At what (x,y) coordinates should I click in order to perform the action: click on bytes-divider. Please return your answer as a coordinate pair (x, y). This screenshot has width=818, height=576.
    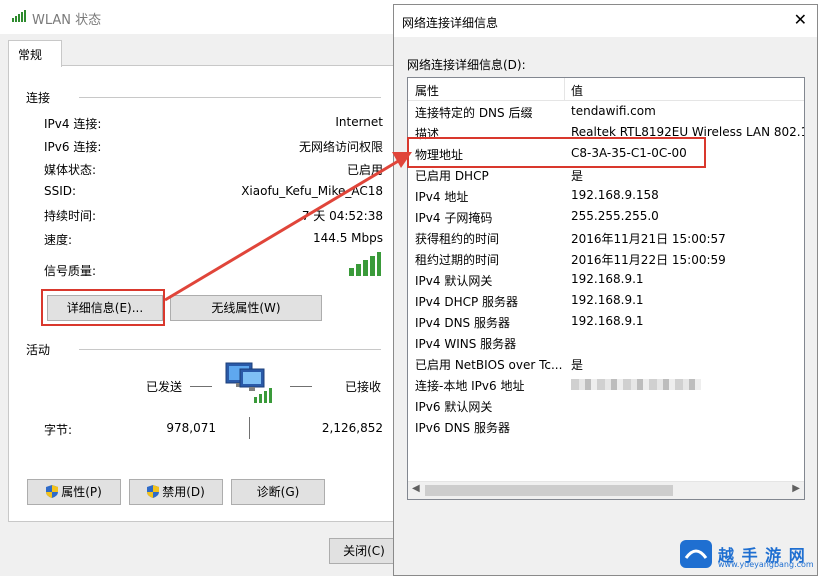
    Looking at the image, I should click on (249, 428).